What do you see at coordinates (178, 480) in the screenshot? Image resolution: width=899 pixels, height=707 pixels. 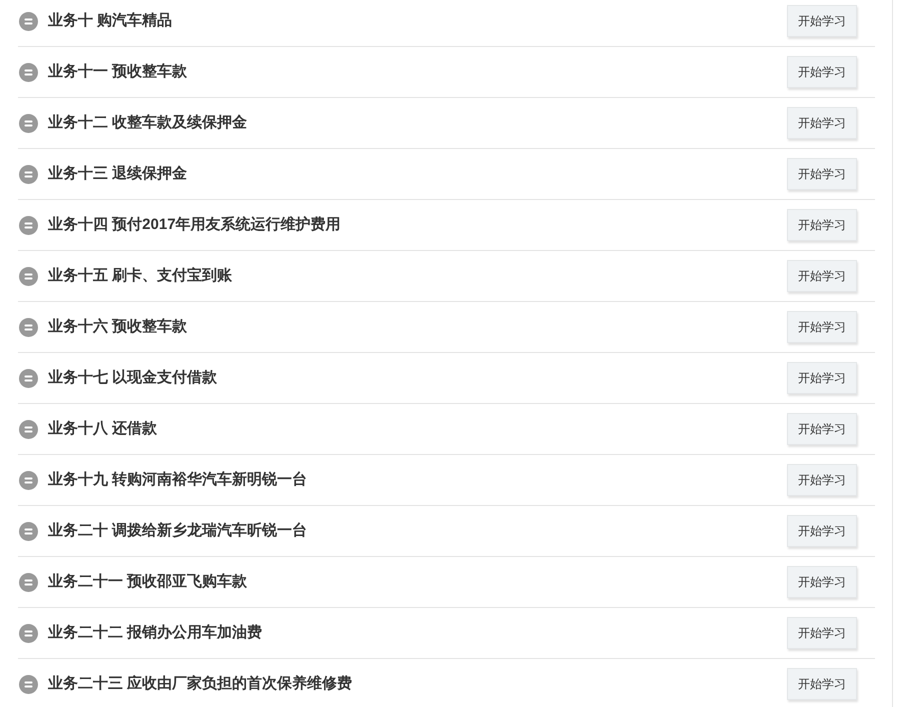 I see `lesson-title: 业务十九 转购河南裕华汽车新明锐一台` at bounding box center [178, 480].